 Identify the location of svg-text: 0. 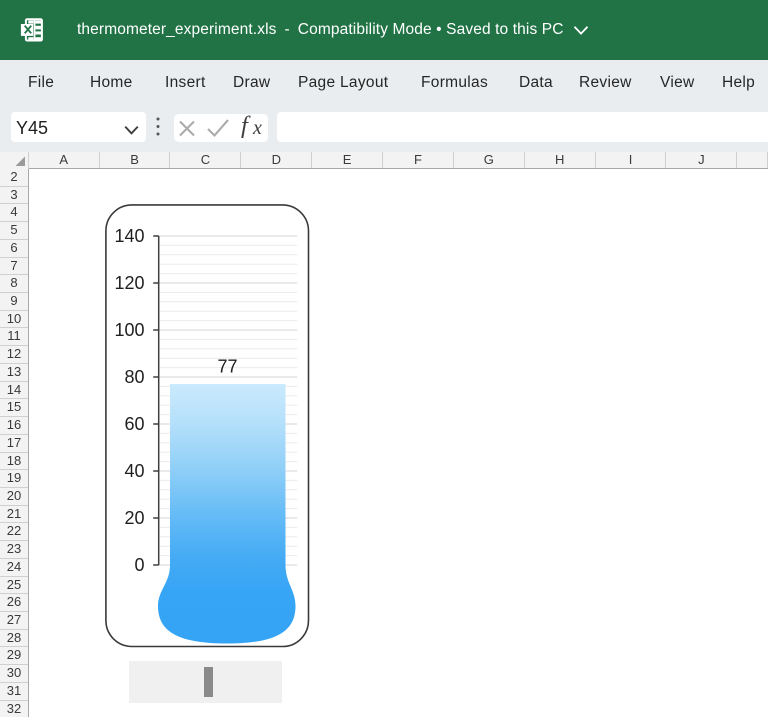
(139, 565).